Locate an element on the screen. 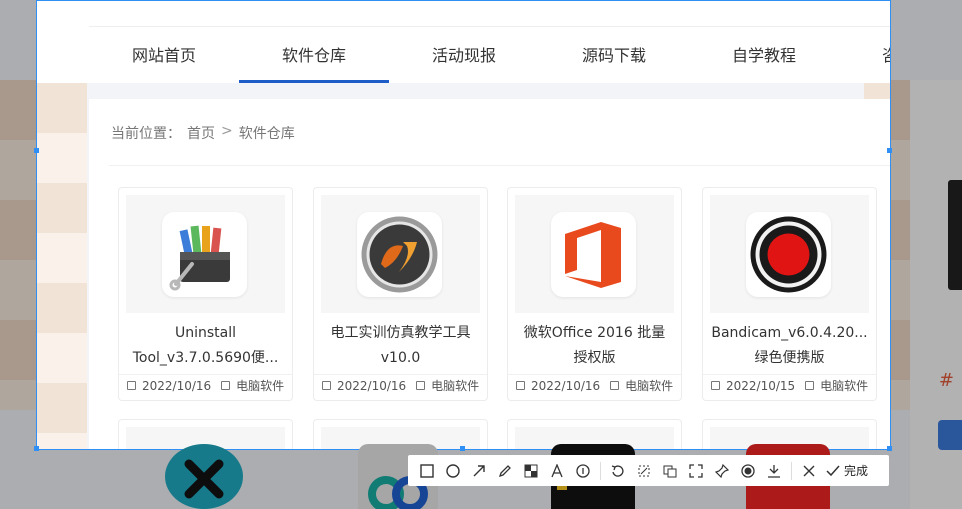 The height and width of the screenshot is (509, 962). page-left-decoration is located at coordinates (62, 266).